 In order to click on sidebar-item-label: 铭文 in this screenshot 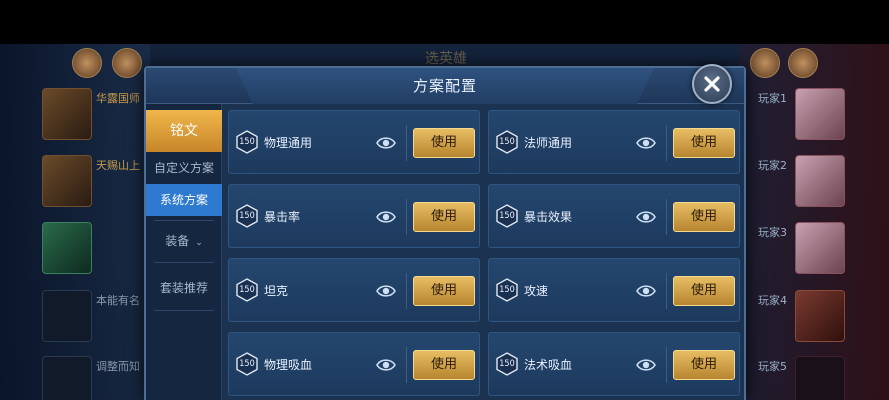, I will do `click(184, 131)`.